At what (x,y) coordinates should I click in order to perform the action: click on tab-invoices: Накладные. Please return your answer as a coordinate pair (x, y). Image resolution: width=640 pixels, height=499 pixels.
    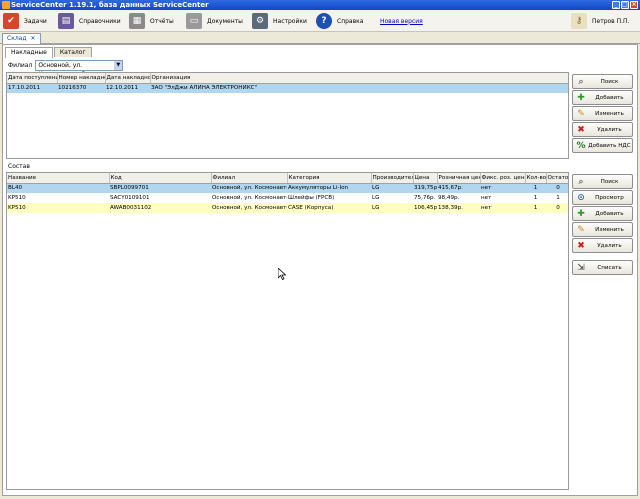
    Looking at the image, I should click on (29, 52).